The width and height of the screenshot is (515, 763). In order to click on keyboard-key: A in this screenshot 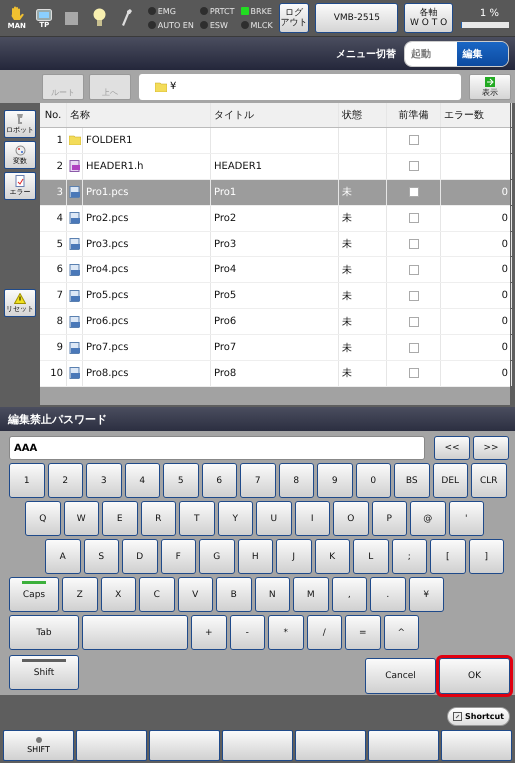, I will do `click(62, 556)`.